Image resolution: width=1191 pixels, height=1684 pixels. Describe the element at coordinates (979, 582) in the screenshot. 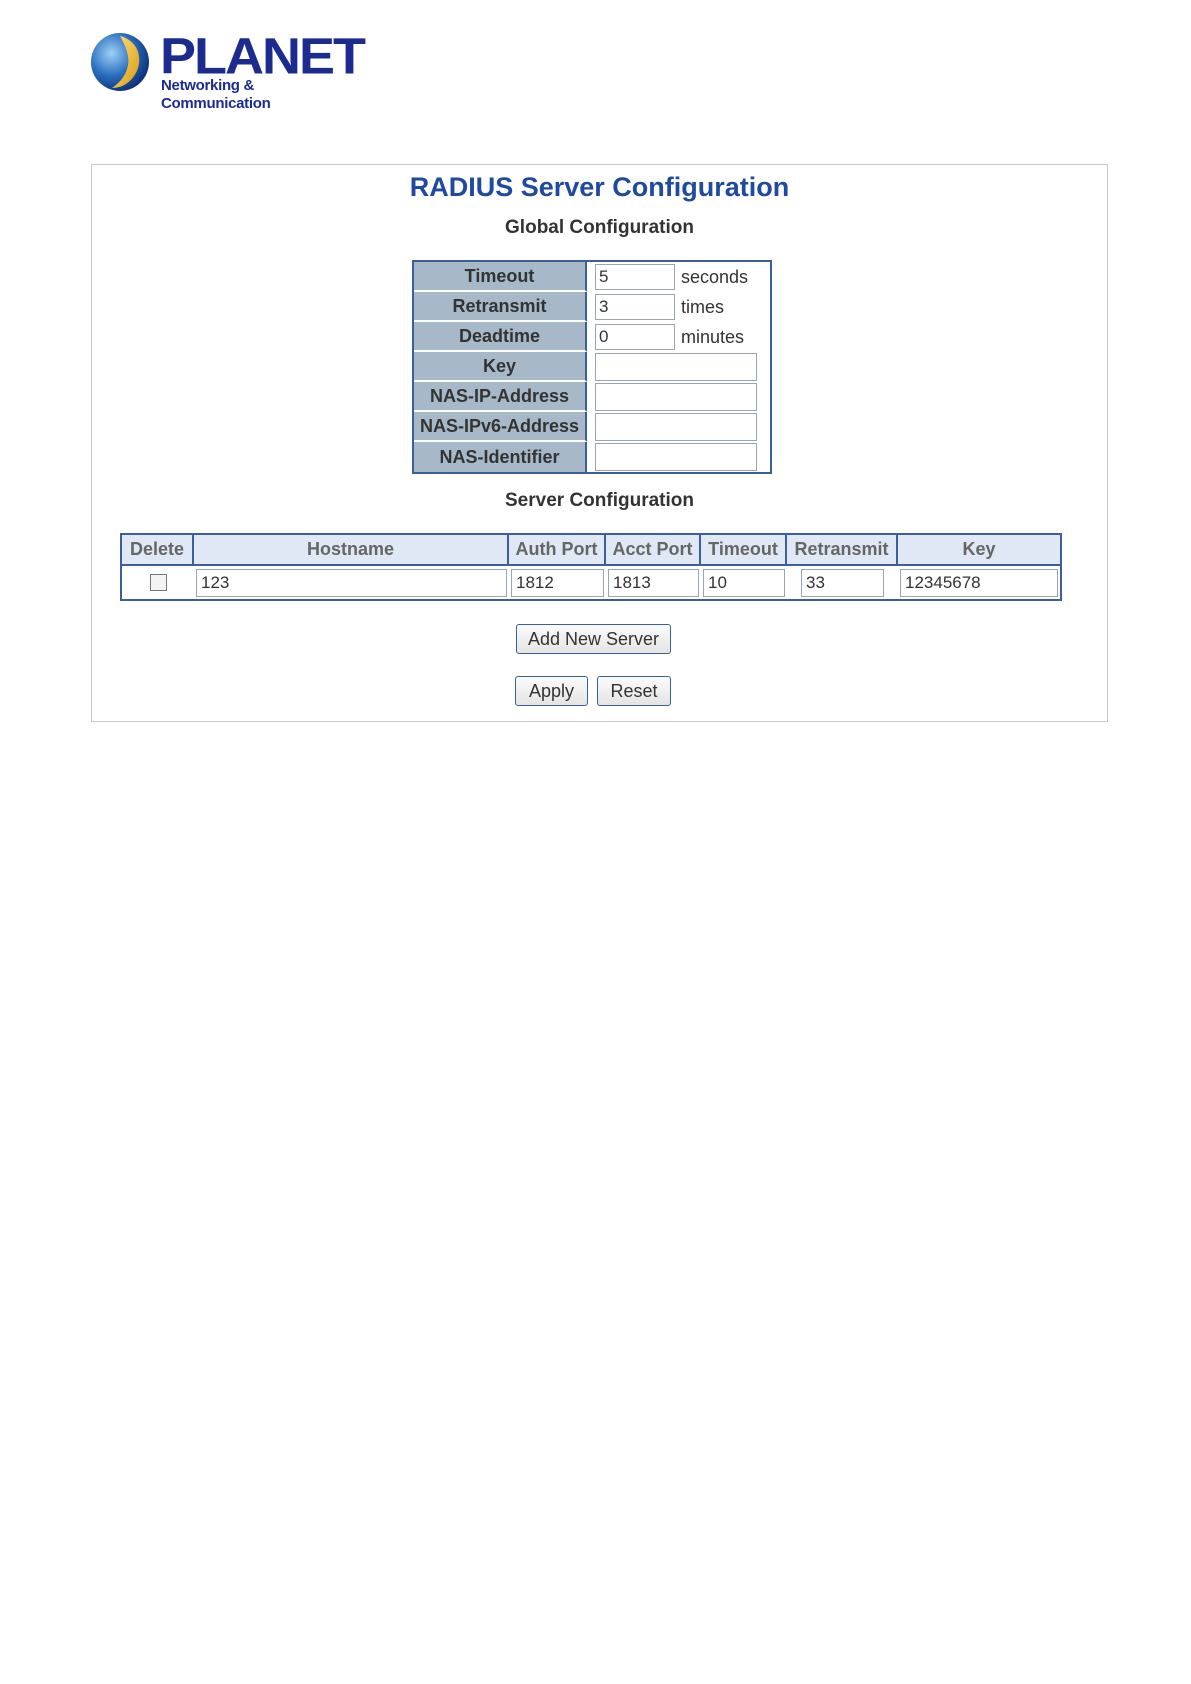

I see `server-key-input` at that location.